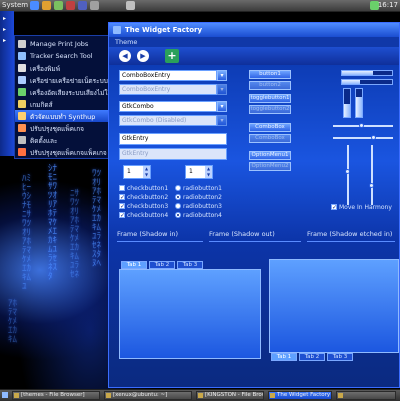  Describe the element at coordinates (63, 68) in the screenshot. I see `submenu-item: เครื่องพิมพ์` at that location.